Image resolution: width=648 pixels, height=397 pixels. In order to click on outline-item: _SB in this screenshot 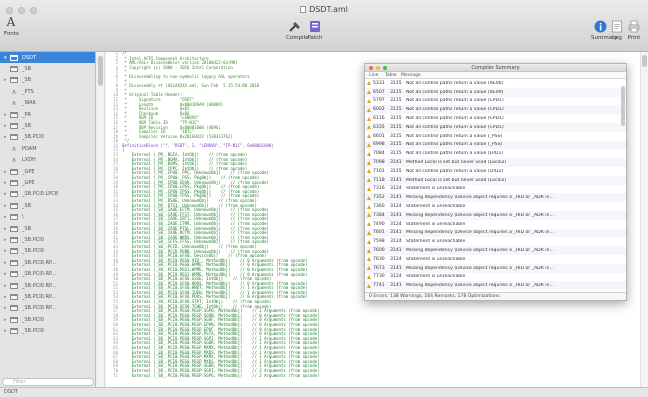, I will do `click(47, 68)`.